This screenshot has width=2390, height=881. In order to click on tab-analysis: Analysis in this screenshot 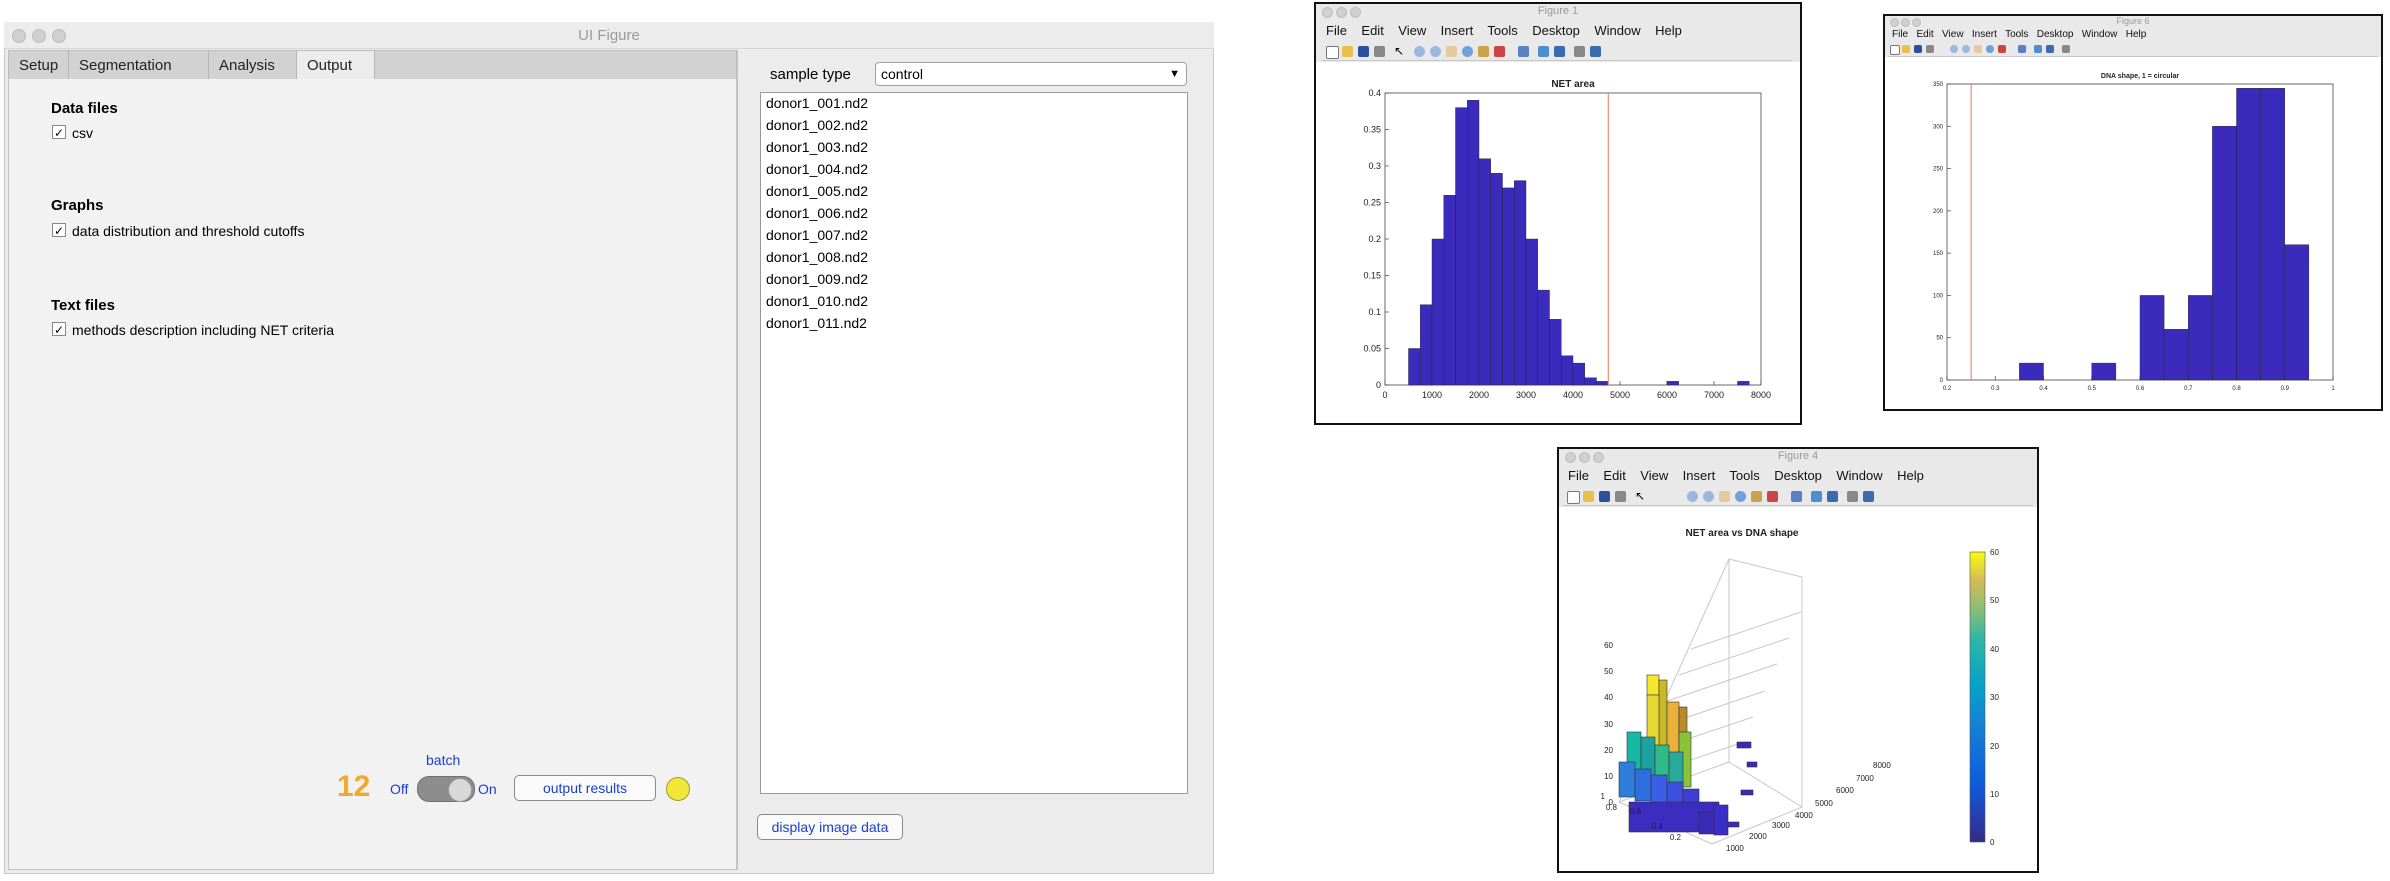, I will do `click(253, 65)`.